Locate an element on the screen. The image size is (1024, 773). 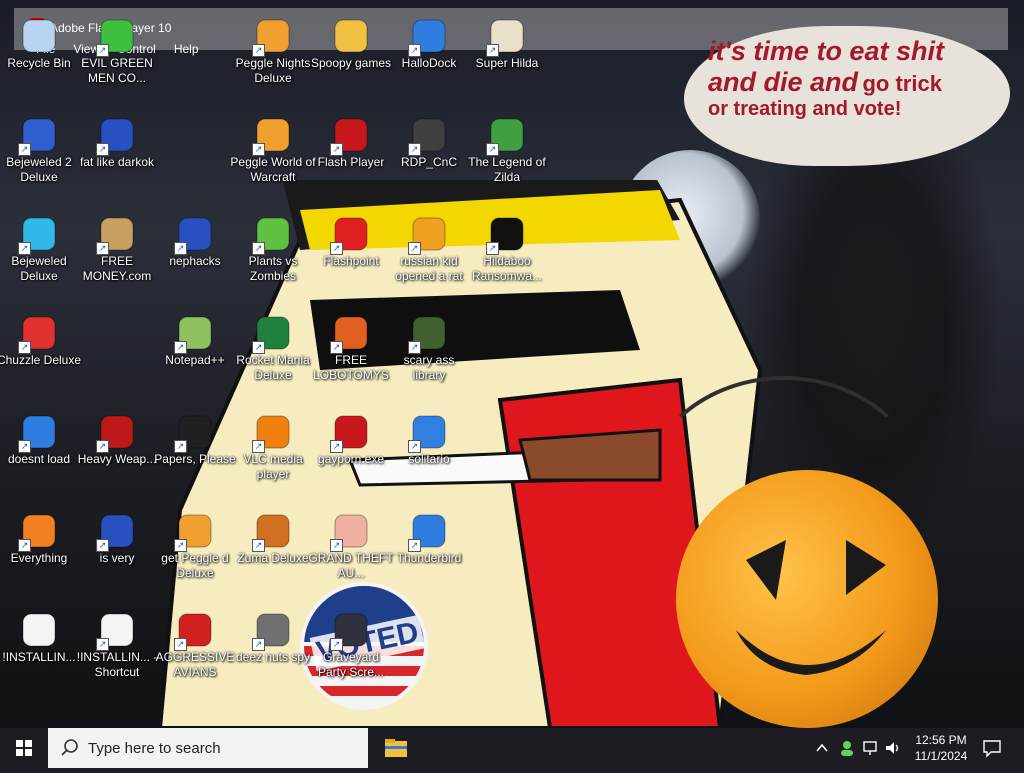
system-clock: 12:56 PM 11/1/2024 is located at coordinates (941, 748).